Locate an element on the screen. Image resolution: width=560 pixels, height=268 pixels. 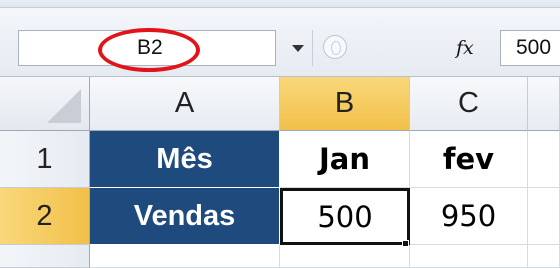
select-all-icon is located at coordinates (64, 106).